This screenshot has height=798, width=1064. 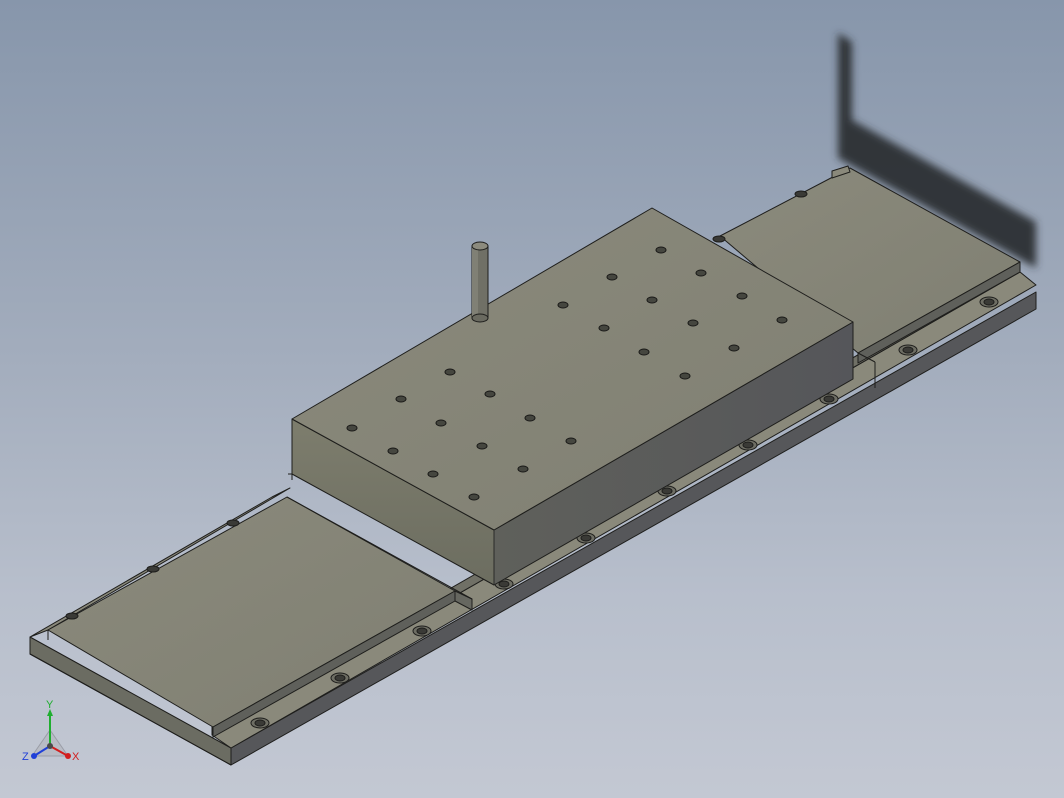 What do you see at coordinates (76, 757) in the screenshot?
I see `x-axis-label: X` at bounding box center [76, 757].